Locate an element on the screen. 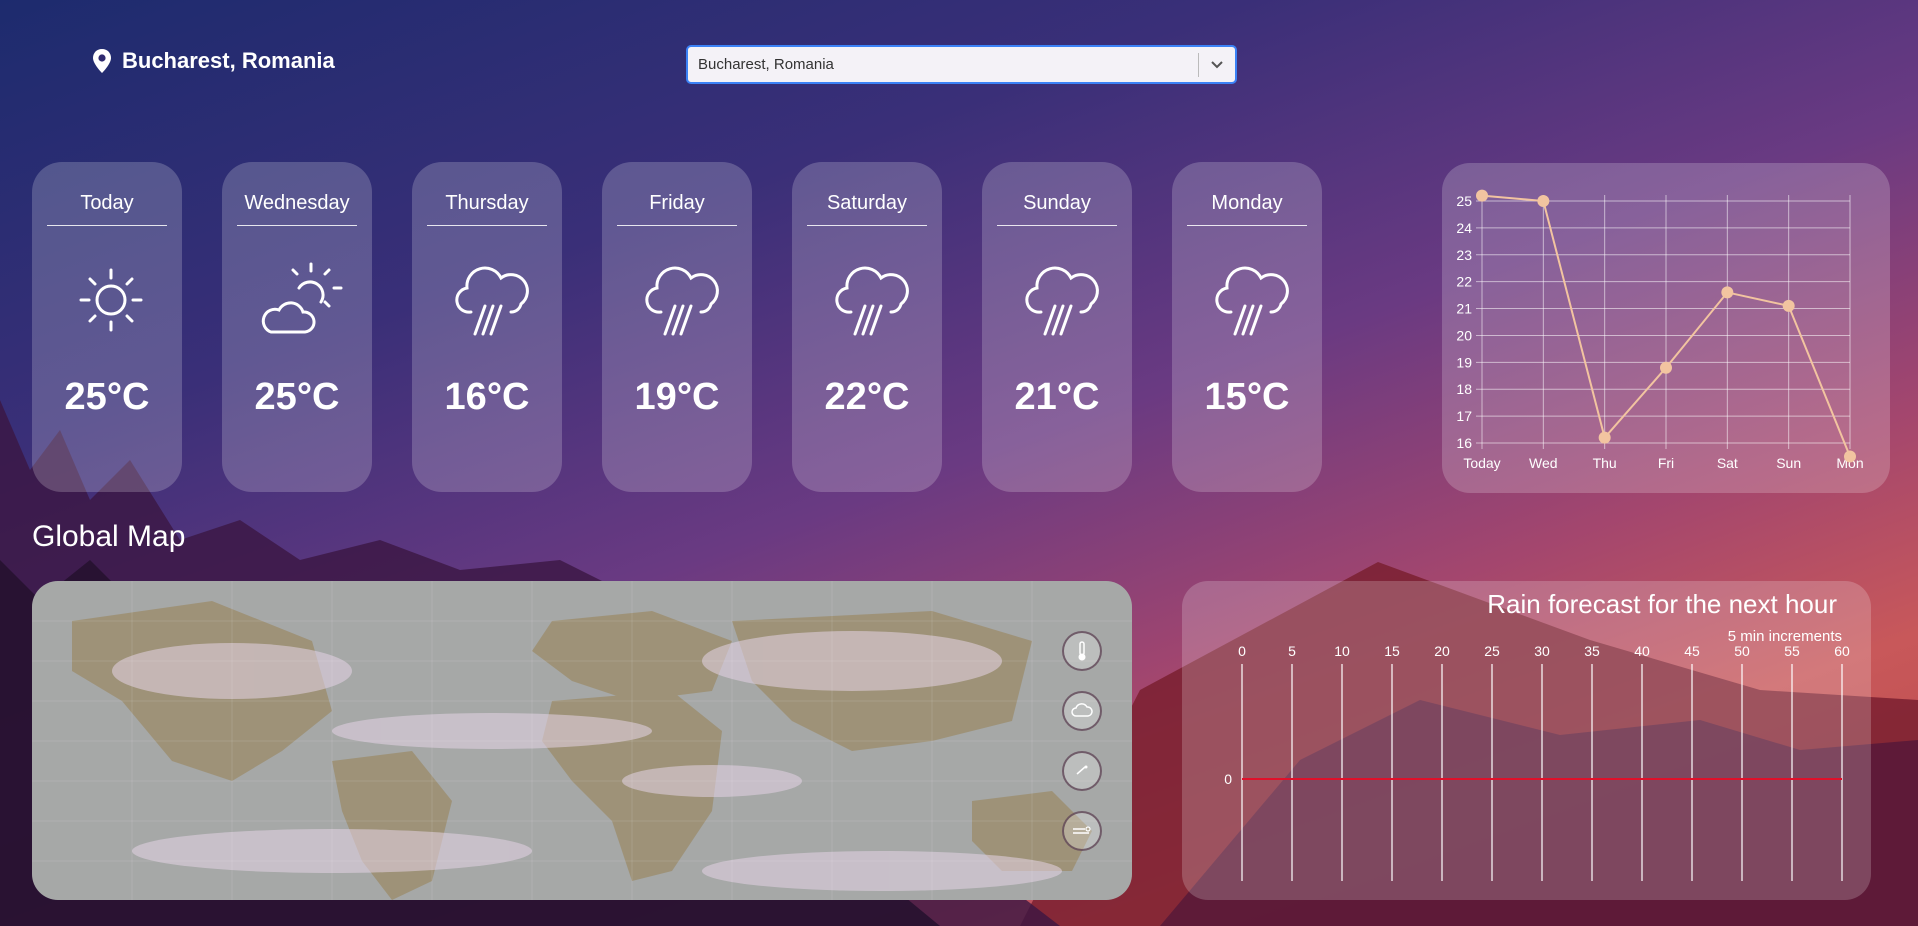 The width and height of the screenshot is (1918, 926). city-select is located at coordinates (961, 64).